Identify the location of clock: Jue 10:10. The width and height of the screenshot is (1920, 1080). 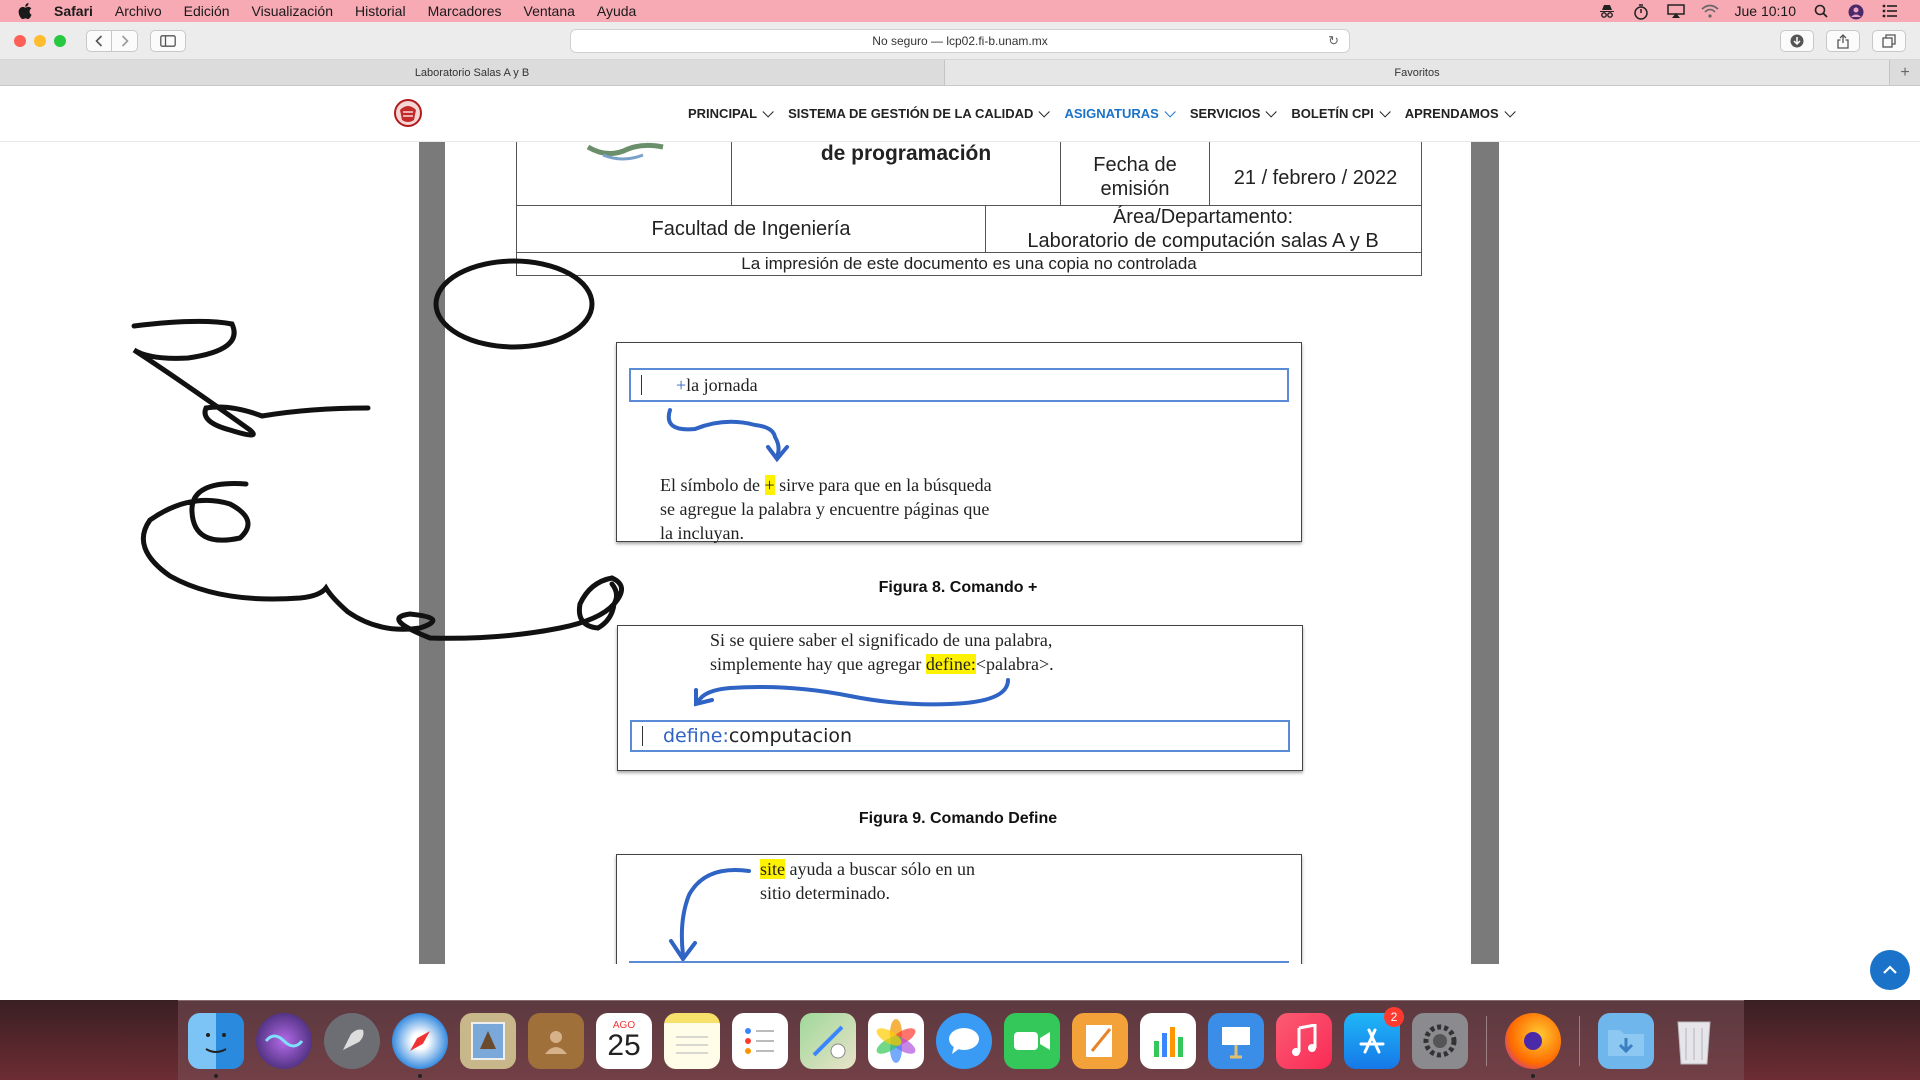
(1766, 11).